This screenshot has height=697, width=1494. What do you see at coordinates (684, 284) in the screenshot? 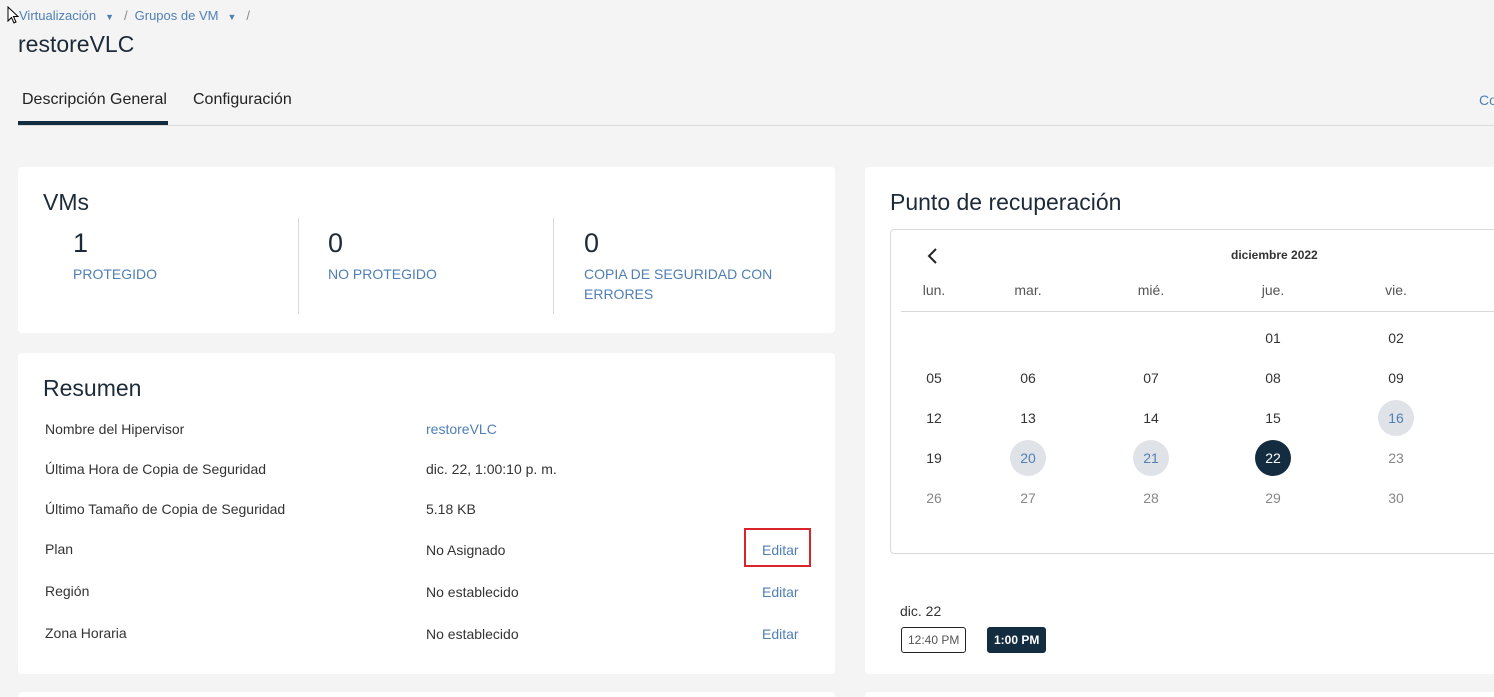
I see `stat-label: COPIA DE SEGURIDAD CON ERRORES` at bounding box center [684, 284].